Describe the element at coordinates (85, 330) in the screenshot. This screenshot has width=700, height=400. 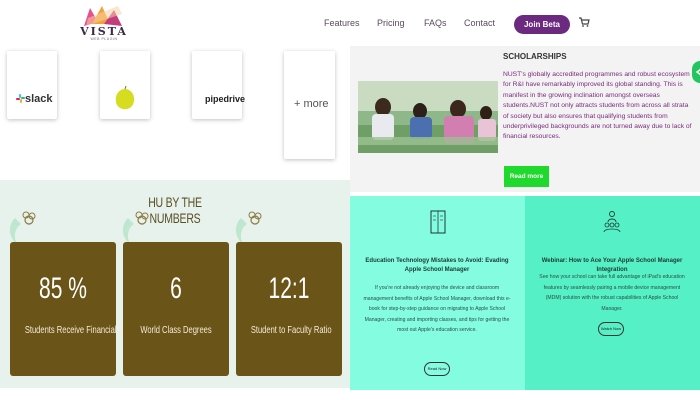
I see `stat-label: Students Receive Financial Support` at that location.